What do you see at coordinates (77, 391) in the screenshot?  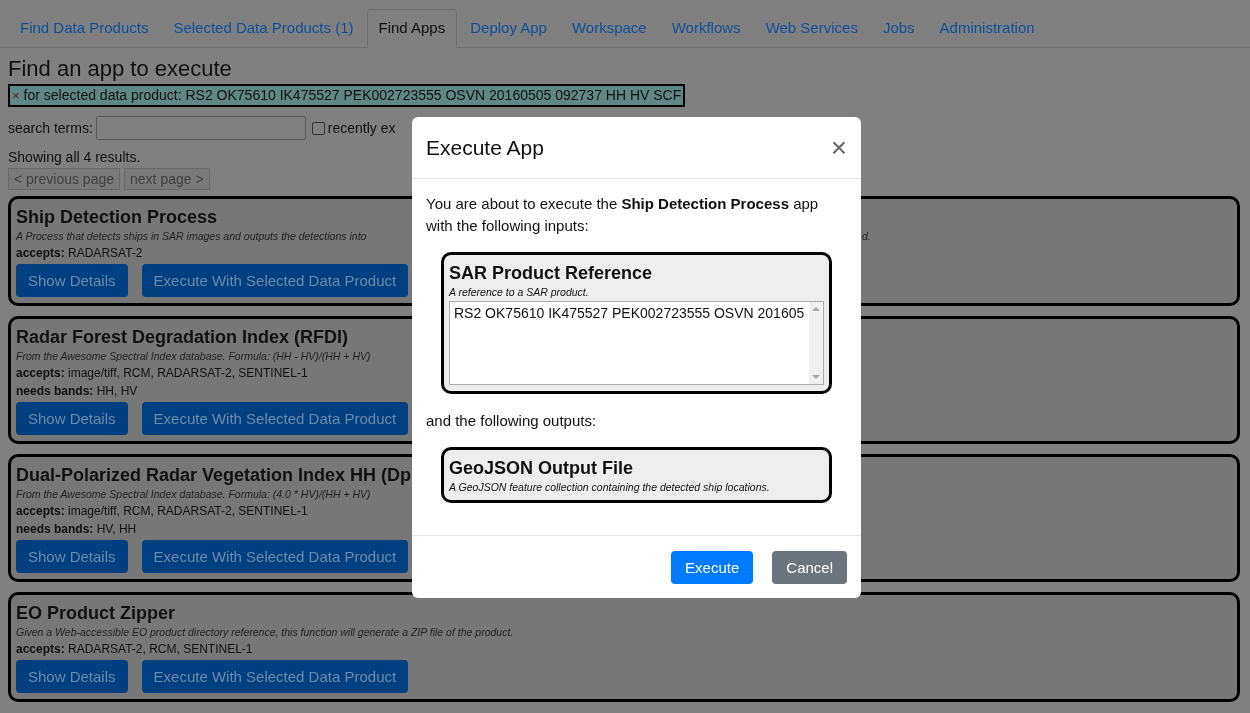 I see `bands-text: needs bands: HH, HV` at bounding box center [77, 391].